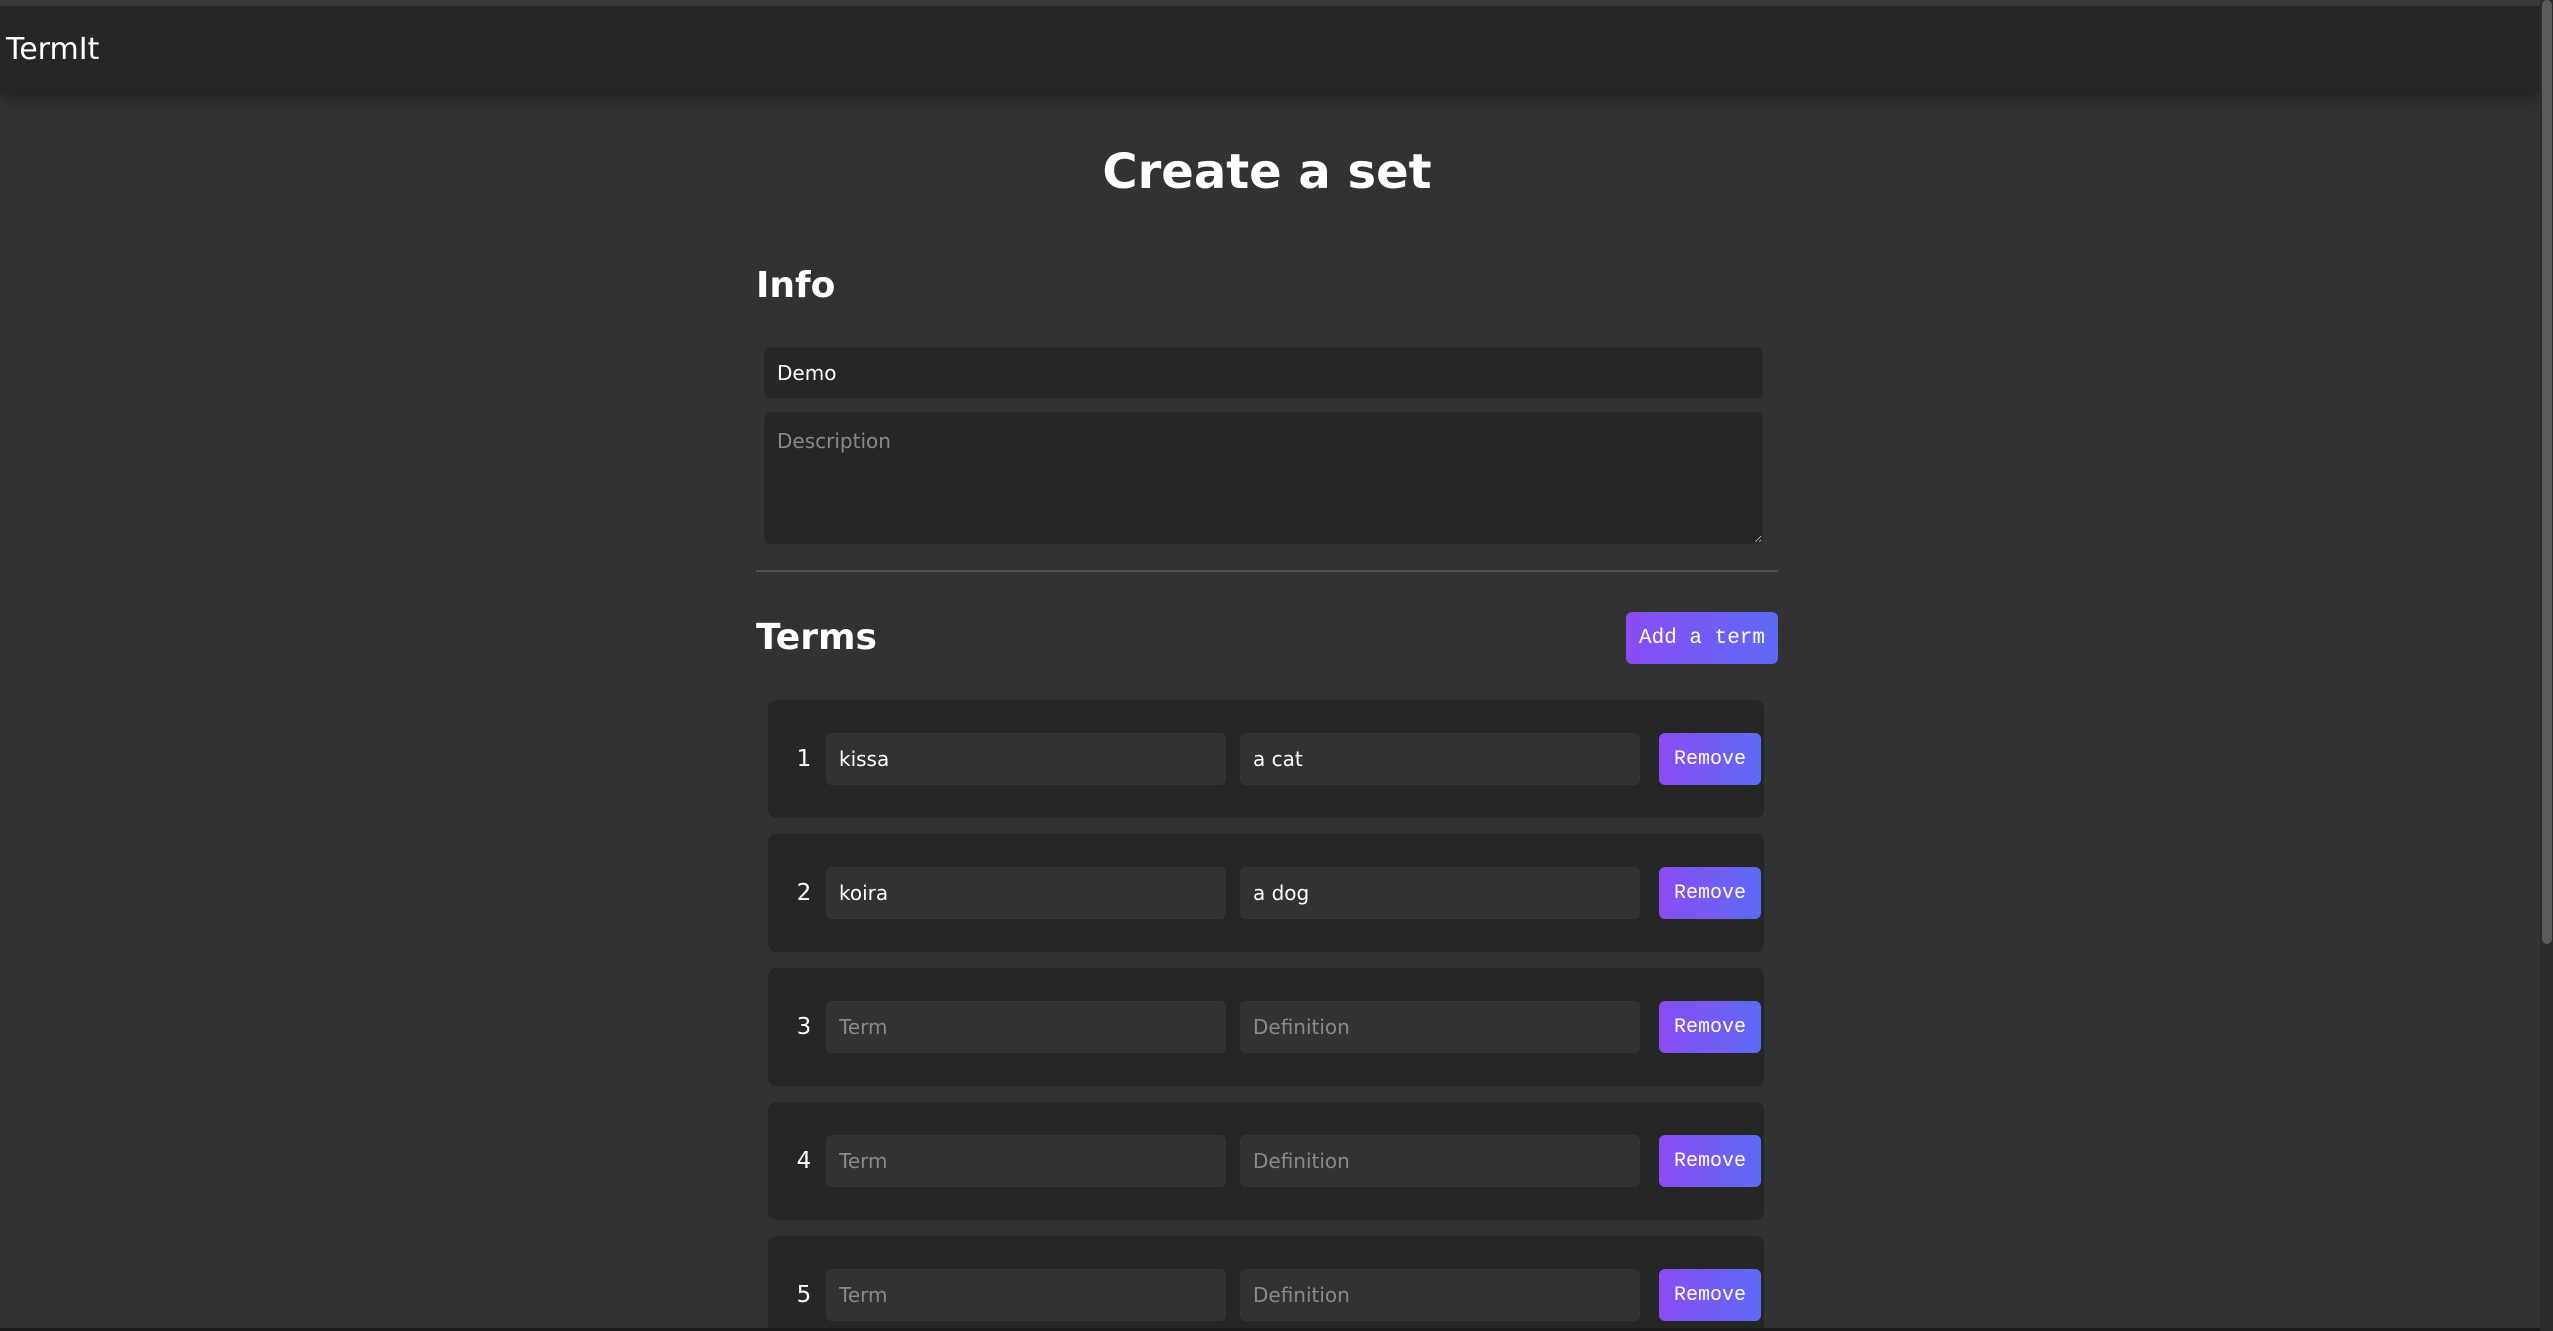  What do you see at coordinates (1267, 571) in the screenshot?
I see `section-divider` at bounding box center [1267, 571].